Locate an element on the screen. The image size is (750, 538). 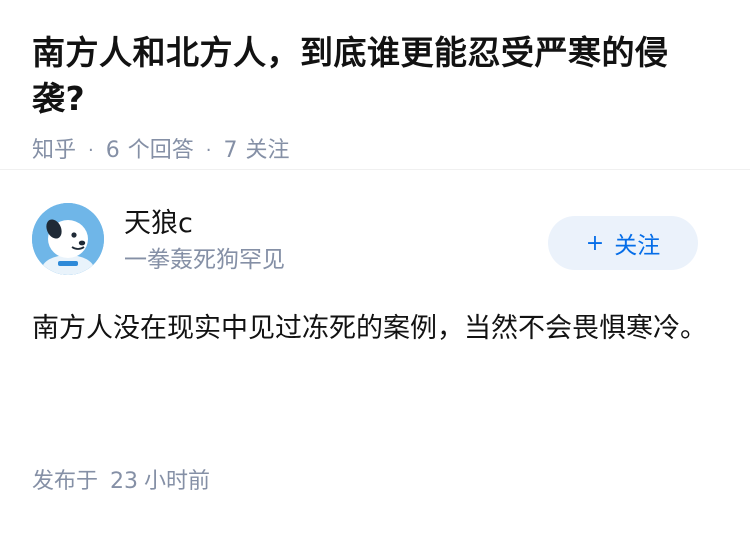
avatar is located at coordinates (68, 239).